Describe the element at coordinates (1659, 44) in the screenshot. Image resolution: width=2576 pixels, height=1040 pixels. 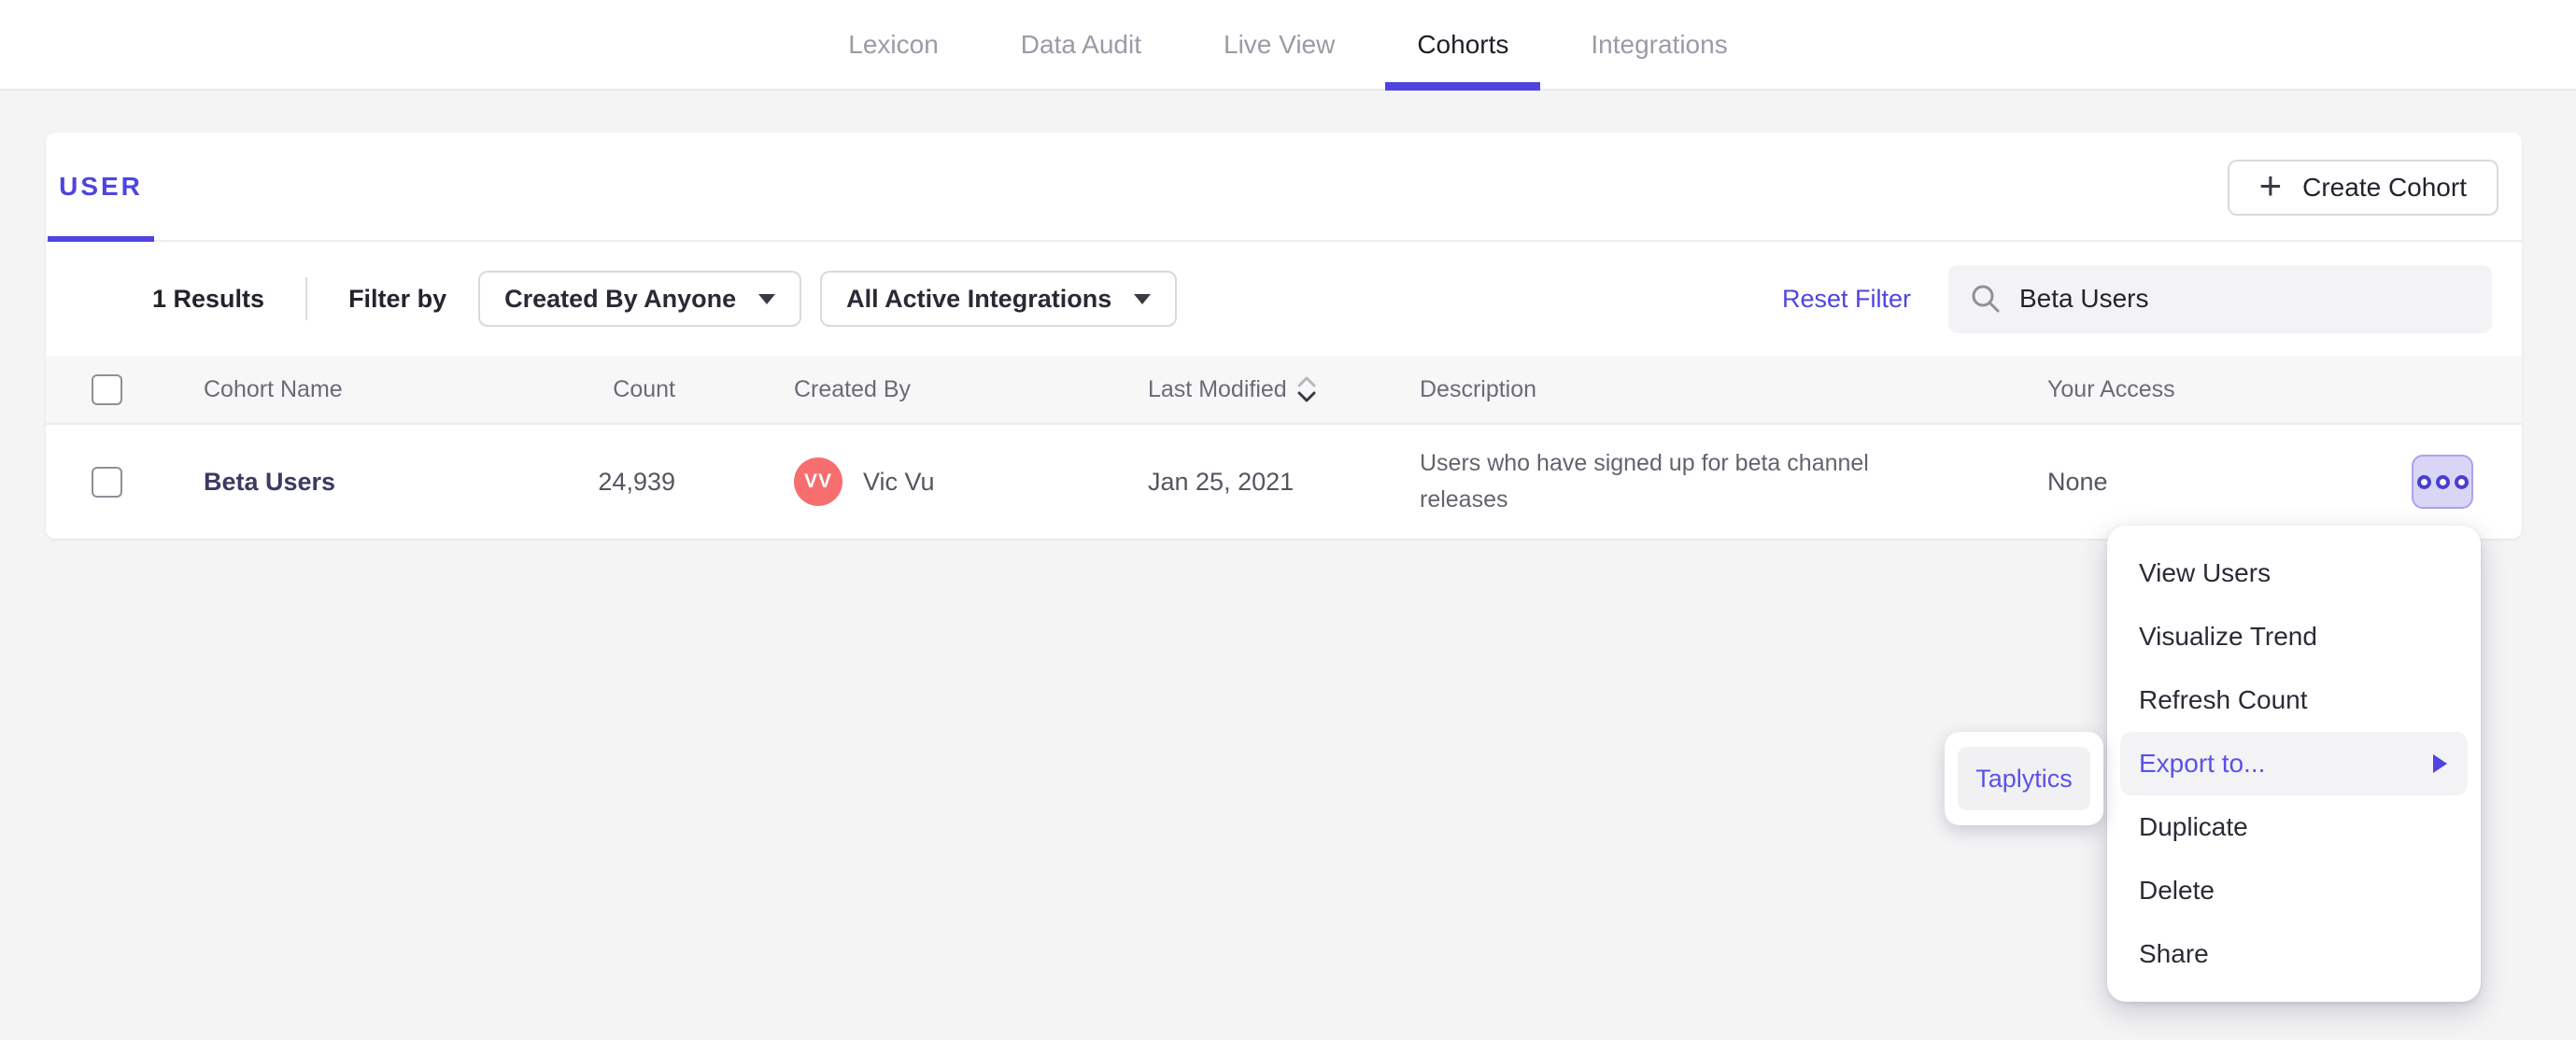
I see `tab-integrations: Integrations` at that location.